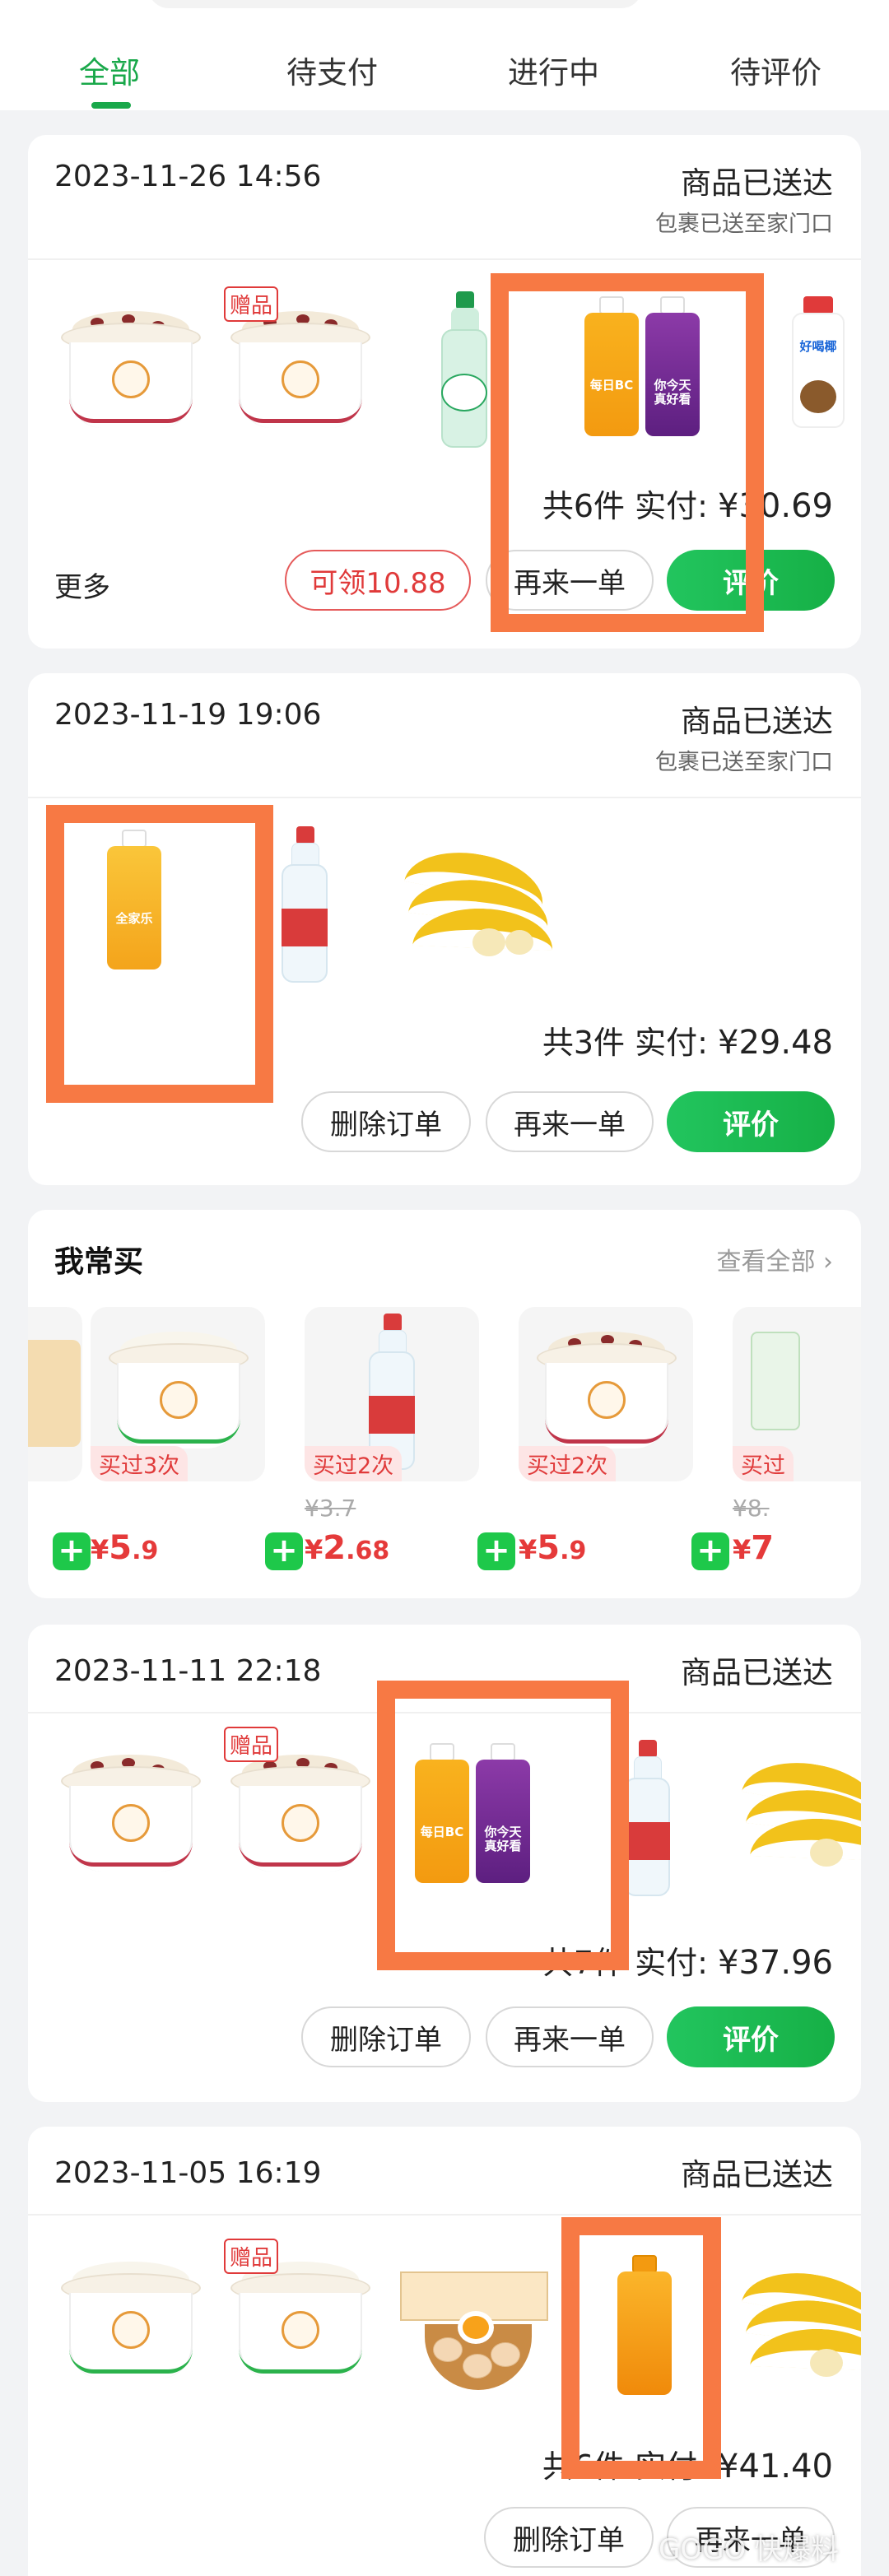  What do you see at coordinates (188, 715) in the screenshot?
I see `order-datetime: 2023-11-19 19:06` at bounding box center [188, 715].